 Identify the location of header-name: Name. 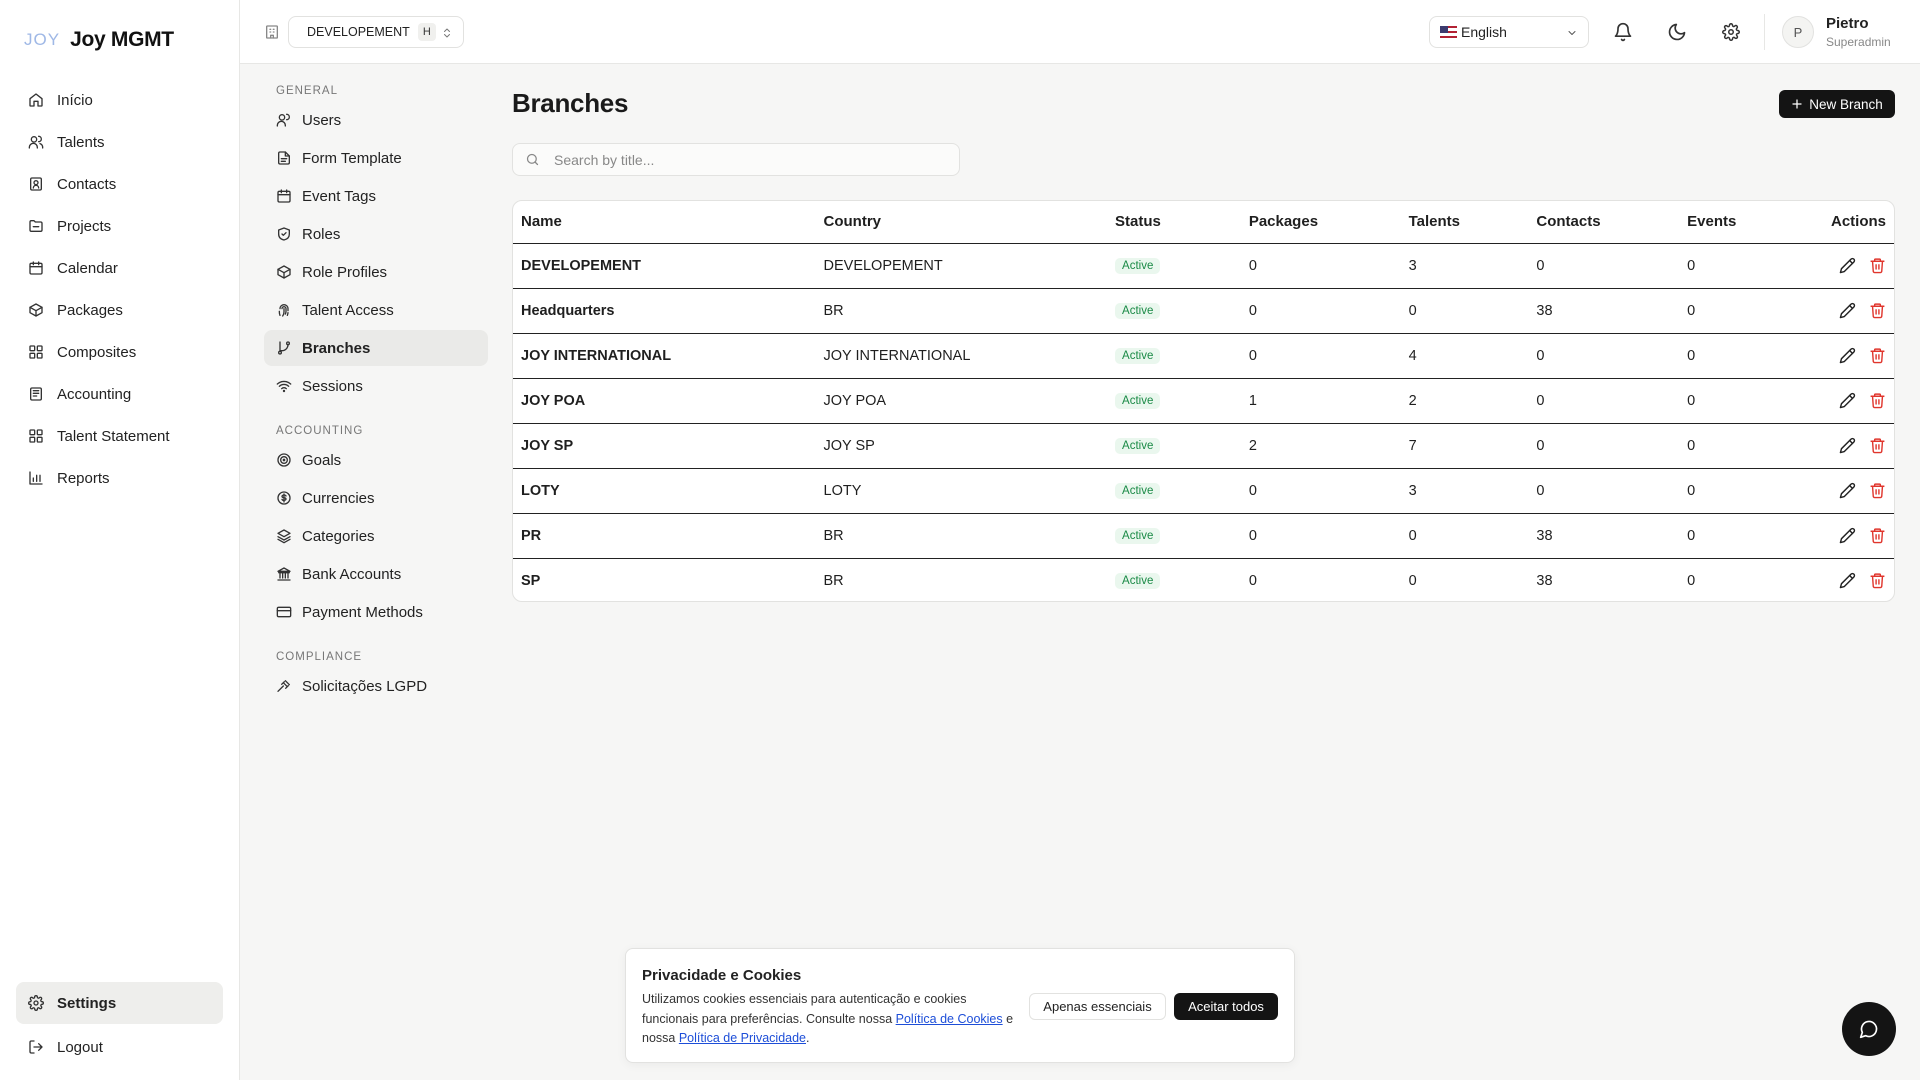
(664, 222).